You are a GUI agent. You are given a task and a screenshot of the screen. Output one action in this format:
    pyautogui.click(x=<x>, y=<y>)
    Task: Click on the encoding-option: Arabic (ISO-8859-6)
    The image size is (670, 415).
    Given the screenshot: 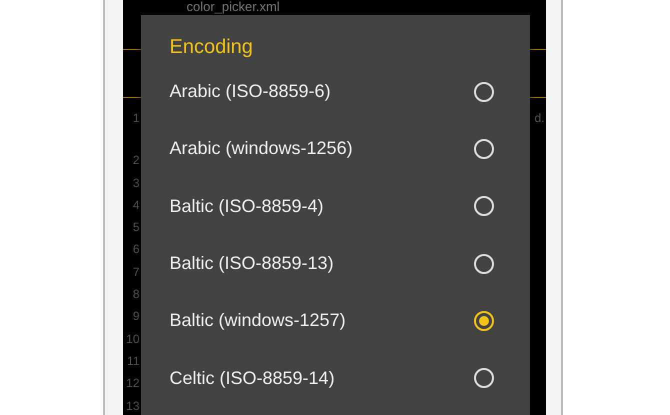 What is the action you would take?
    pyautogui.click(x=335, y=91)
    